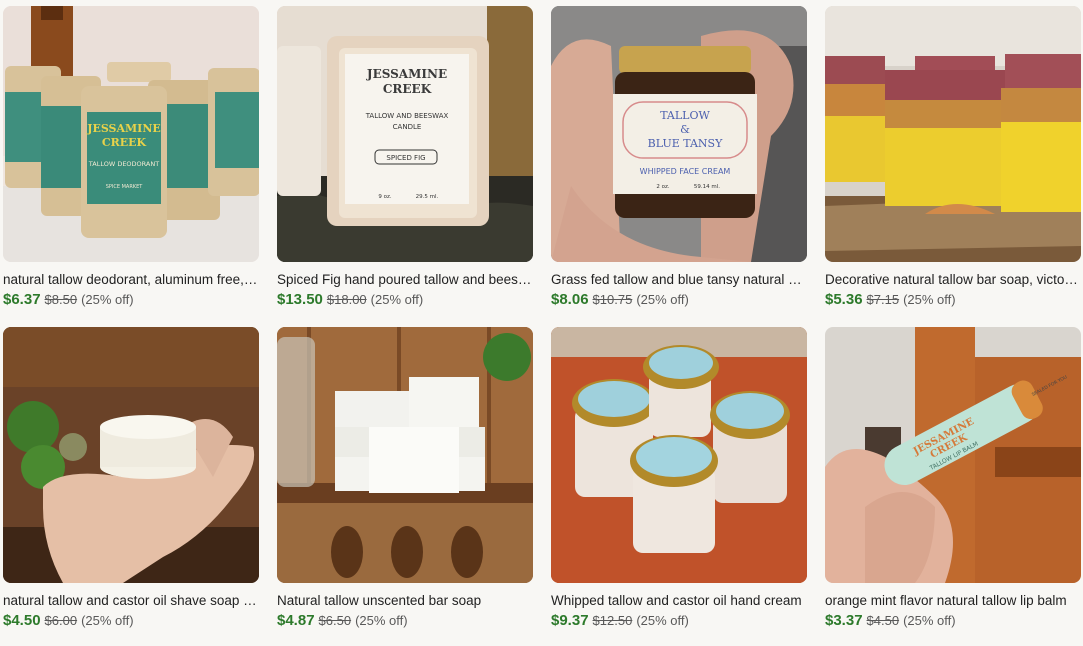 The image size is (1083, 646). I want to click on svg-text: BLUE TANSY, so click(685, 143).